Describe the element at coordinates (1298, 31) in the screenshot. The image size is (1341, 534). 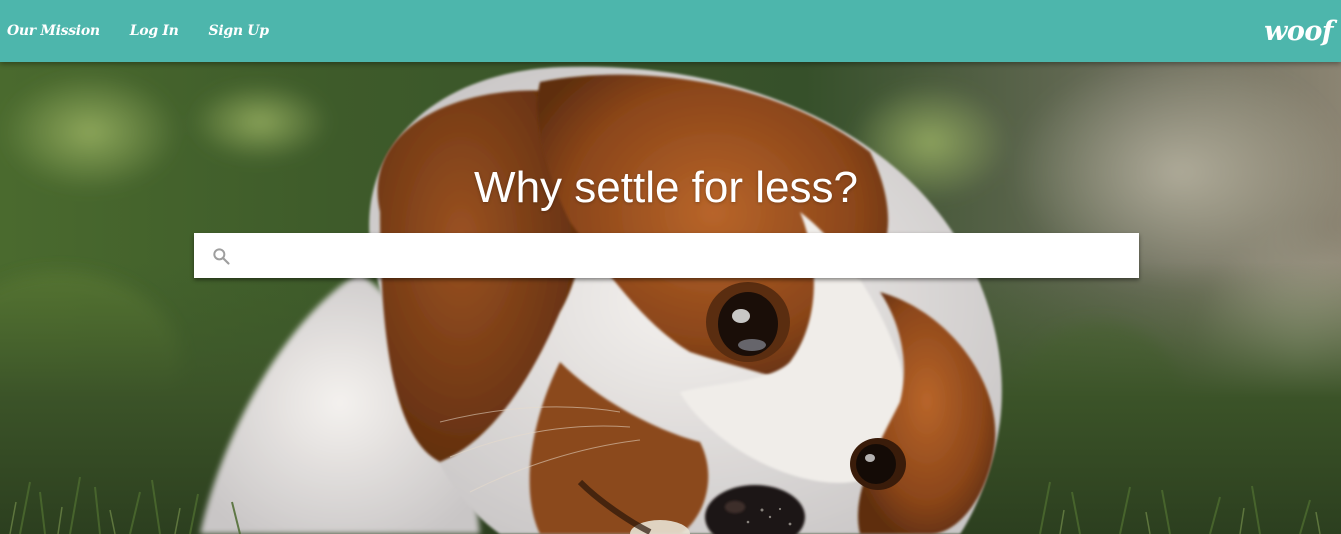
I see `brand-logo: woof` at that location.